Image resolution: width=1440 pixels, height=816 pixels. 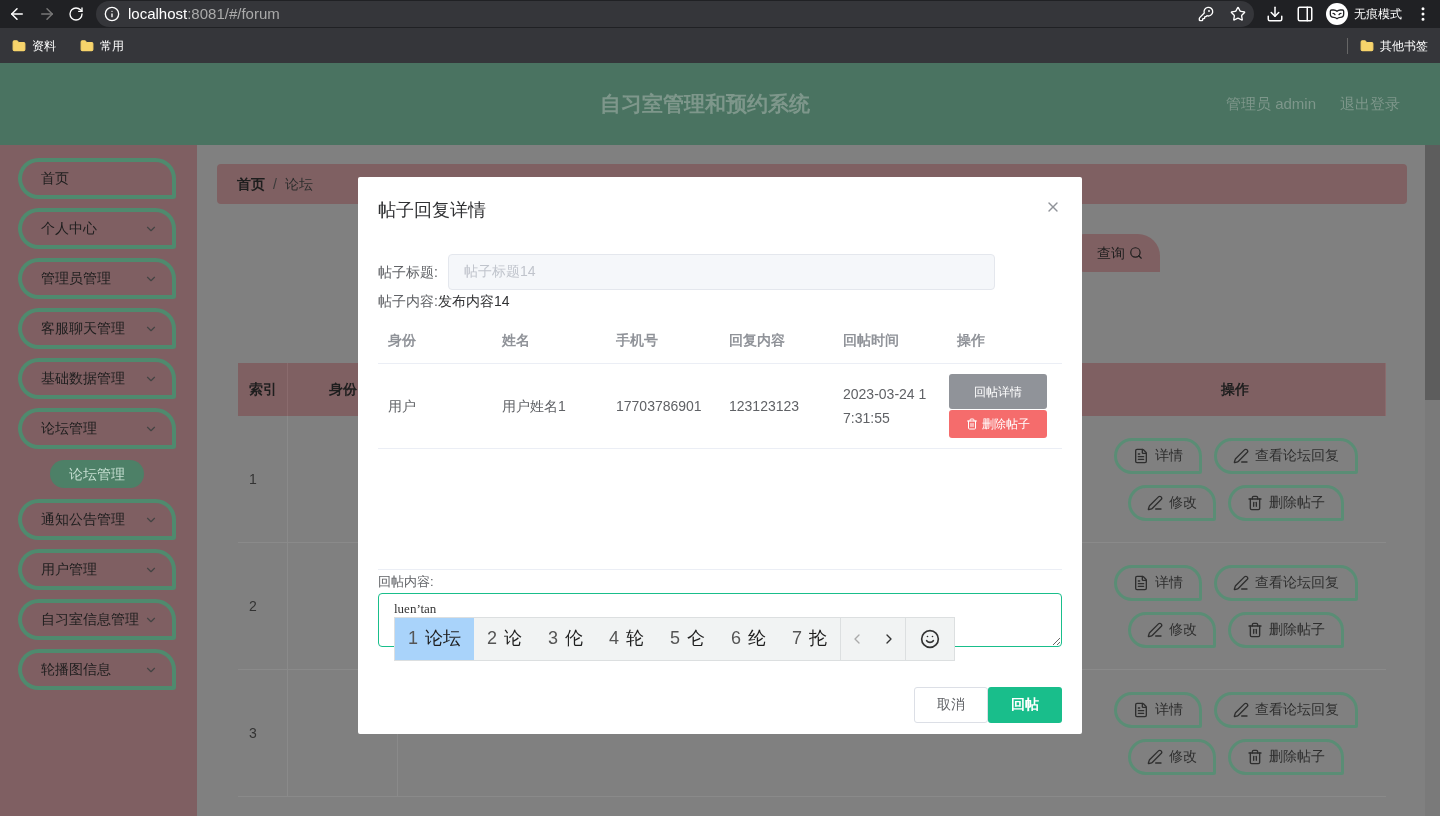 I want to click on table-cell-text: 2023-03-24 17:31:55, so click(x=885, y=406).